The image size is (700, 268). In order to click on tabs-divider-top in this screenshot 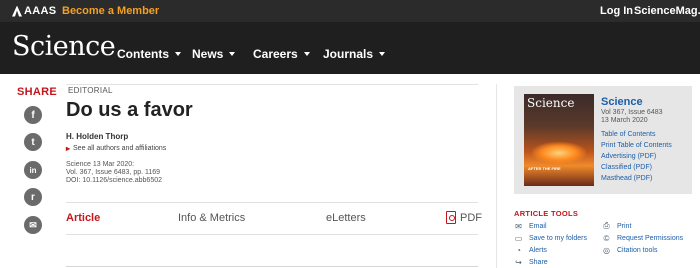, I will do `click(272, 202)`.